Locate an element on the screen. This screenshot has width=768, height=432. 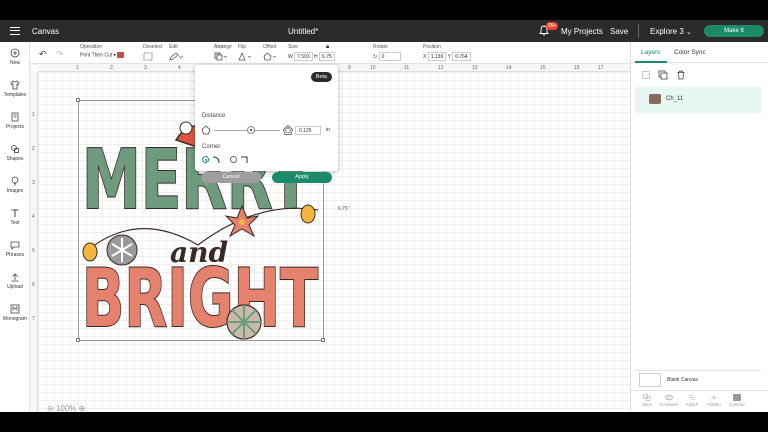
sidebar-item-upload: Upload is located at coordinates (15, 281).